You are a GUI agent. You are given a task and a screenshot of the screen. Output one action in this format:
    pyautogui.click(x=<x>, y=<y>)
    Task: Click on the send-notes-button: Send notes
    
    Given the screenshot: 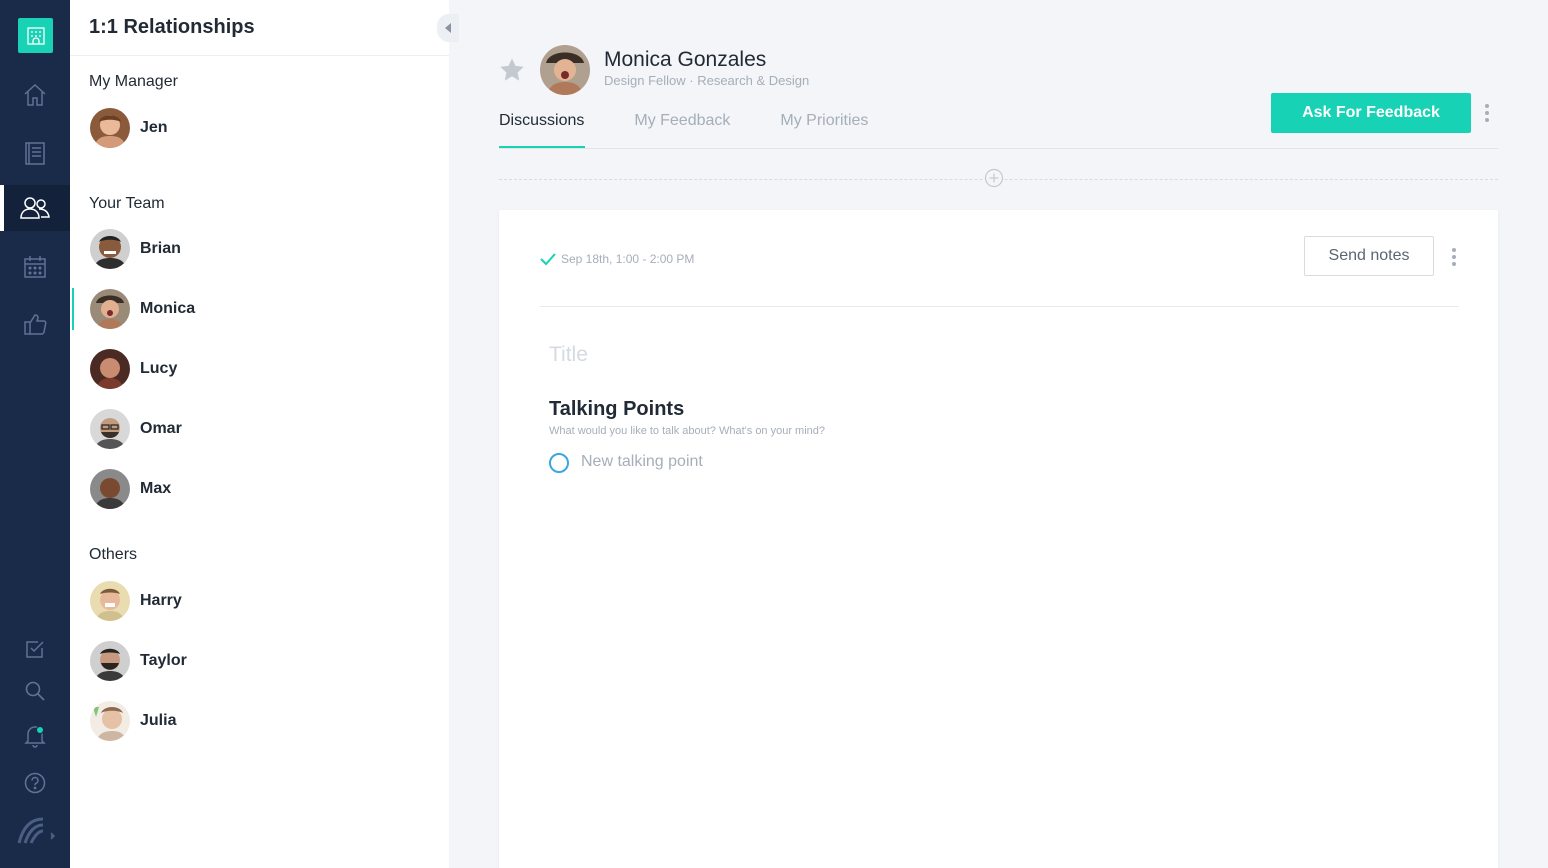 What is the action you would take?
    pyautogui.click(x=1369, y=256)
    